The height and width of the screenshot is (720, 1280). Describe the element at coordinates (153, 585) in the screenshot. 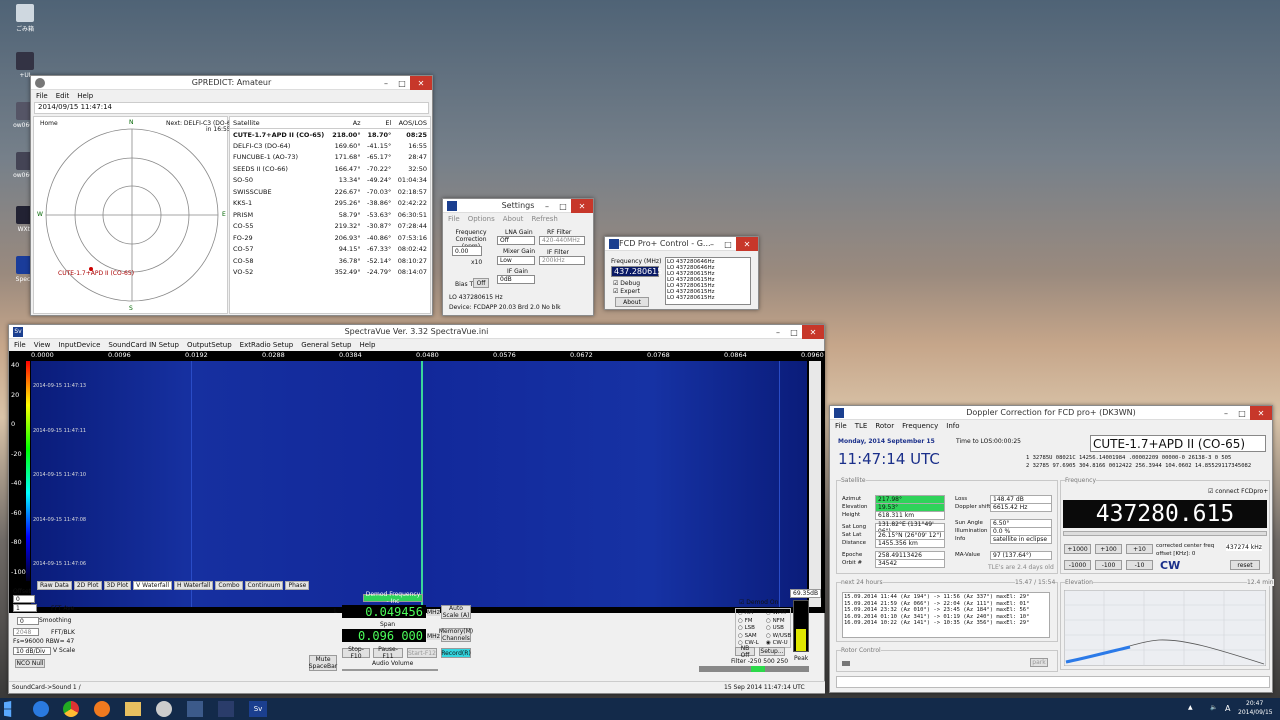

I see `tab: V Waterfall` at that location.